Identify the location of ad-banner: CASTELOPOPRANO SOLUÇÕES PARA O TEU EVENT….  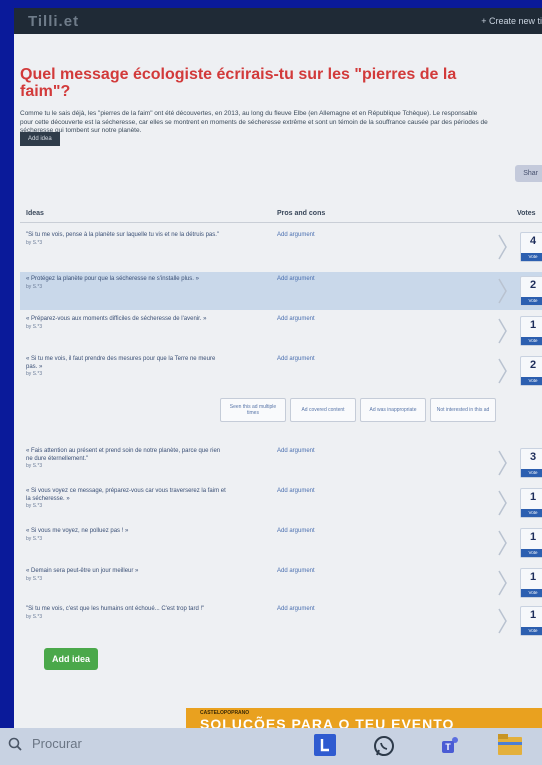
(364, 719).